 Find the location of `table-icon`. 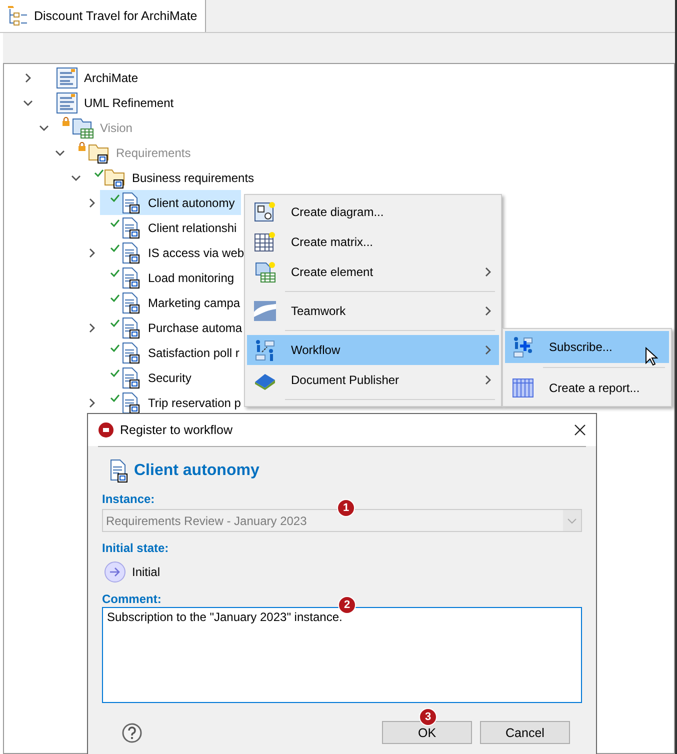

table-icon is located at coordinates (265, 242).